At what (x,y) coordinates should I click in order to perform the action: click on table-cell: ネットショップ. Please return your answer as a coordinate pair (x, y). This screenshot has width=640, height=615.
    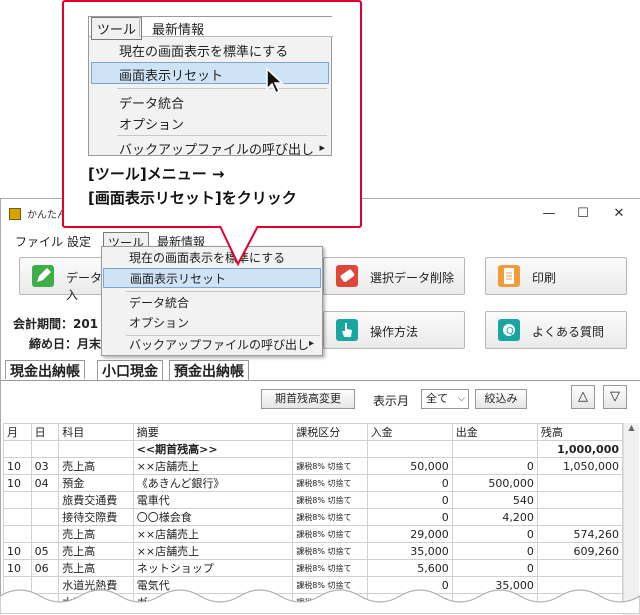
    Looking at the image, I should click on (213, 568).